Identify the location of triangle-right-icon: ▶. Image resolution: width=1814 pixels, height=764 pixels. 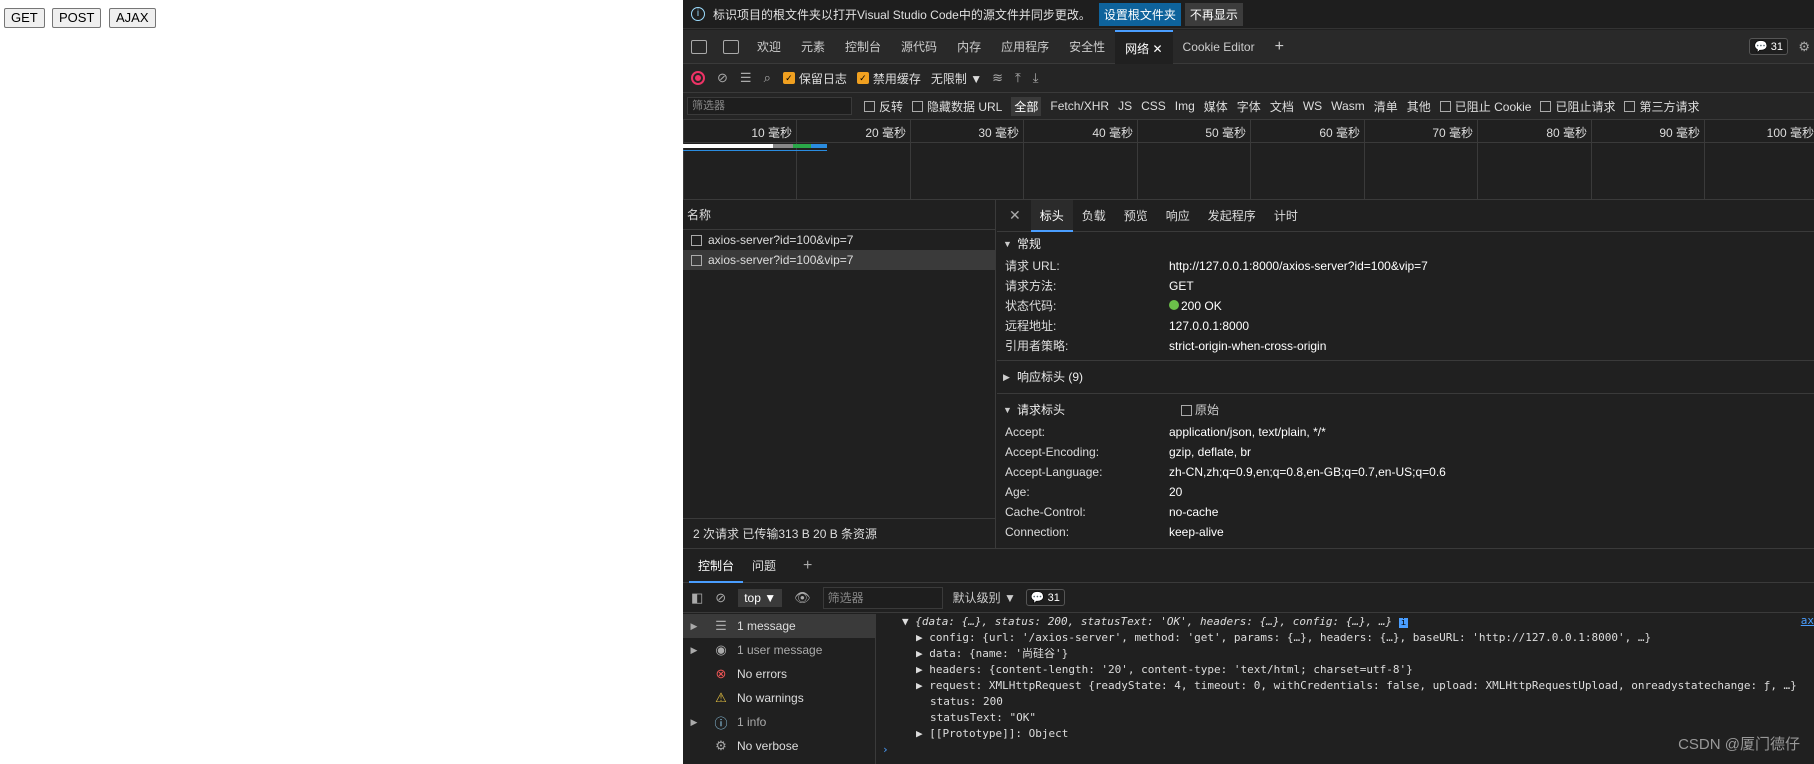
(923, 653).